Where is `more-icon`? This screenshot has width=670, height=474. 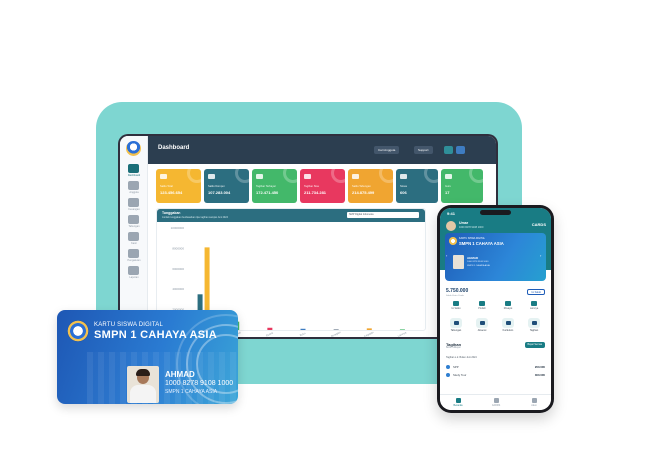 more-icon is located at coordinates (534, 303).